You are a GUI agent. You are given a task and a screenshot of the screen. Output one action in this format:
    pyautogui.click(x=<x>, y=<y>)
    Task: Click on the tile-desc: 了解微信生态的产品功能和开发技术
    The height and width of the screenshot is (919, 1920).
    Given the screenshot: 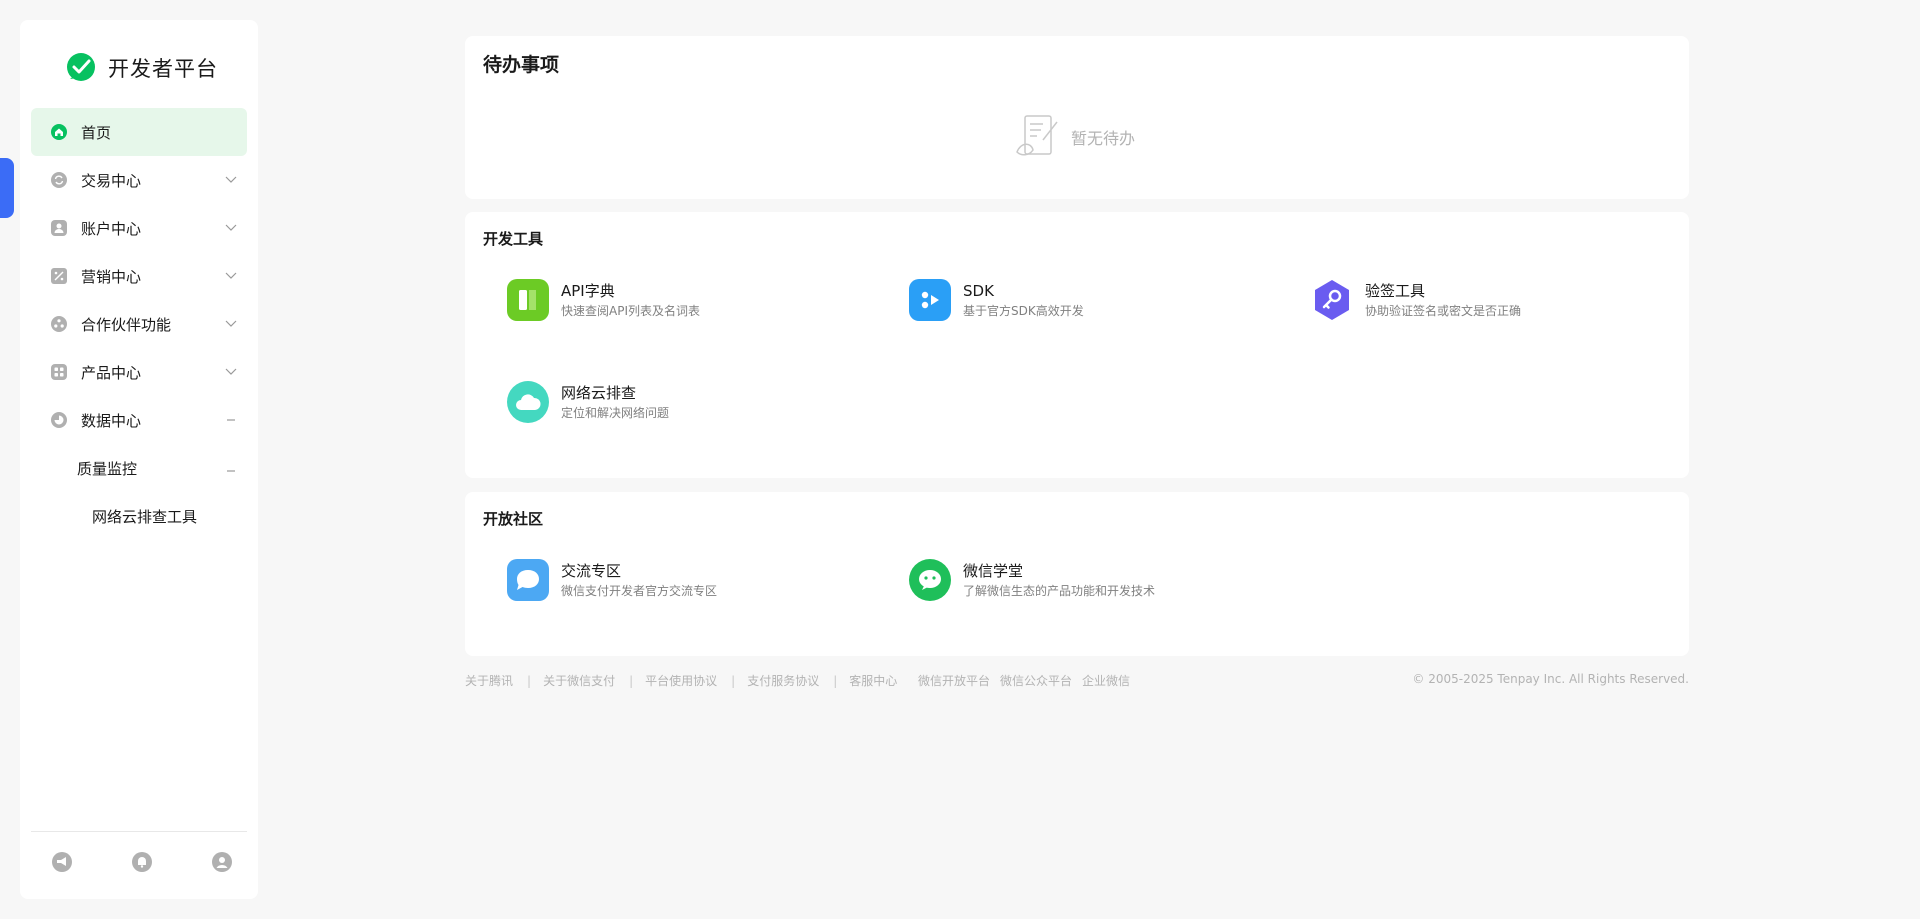 What is the action you would take?
    pyautogui.click(x=1059, y=591)
    